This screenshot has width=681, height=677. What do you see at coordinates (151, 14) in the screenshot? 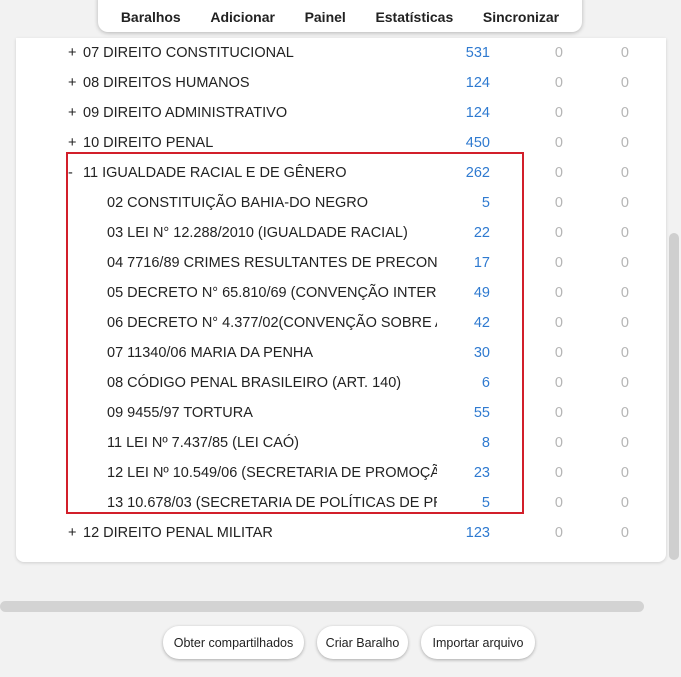
I see `nav-decks: Baralhos` at bounding box center [151, 14].